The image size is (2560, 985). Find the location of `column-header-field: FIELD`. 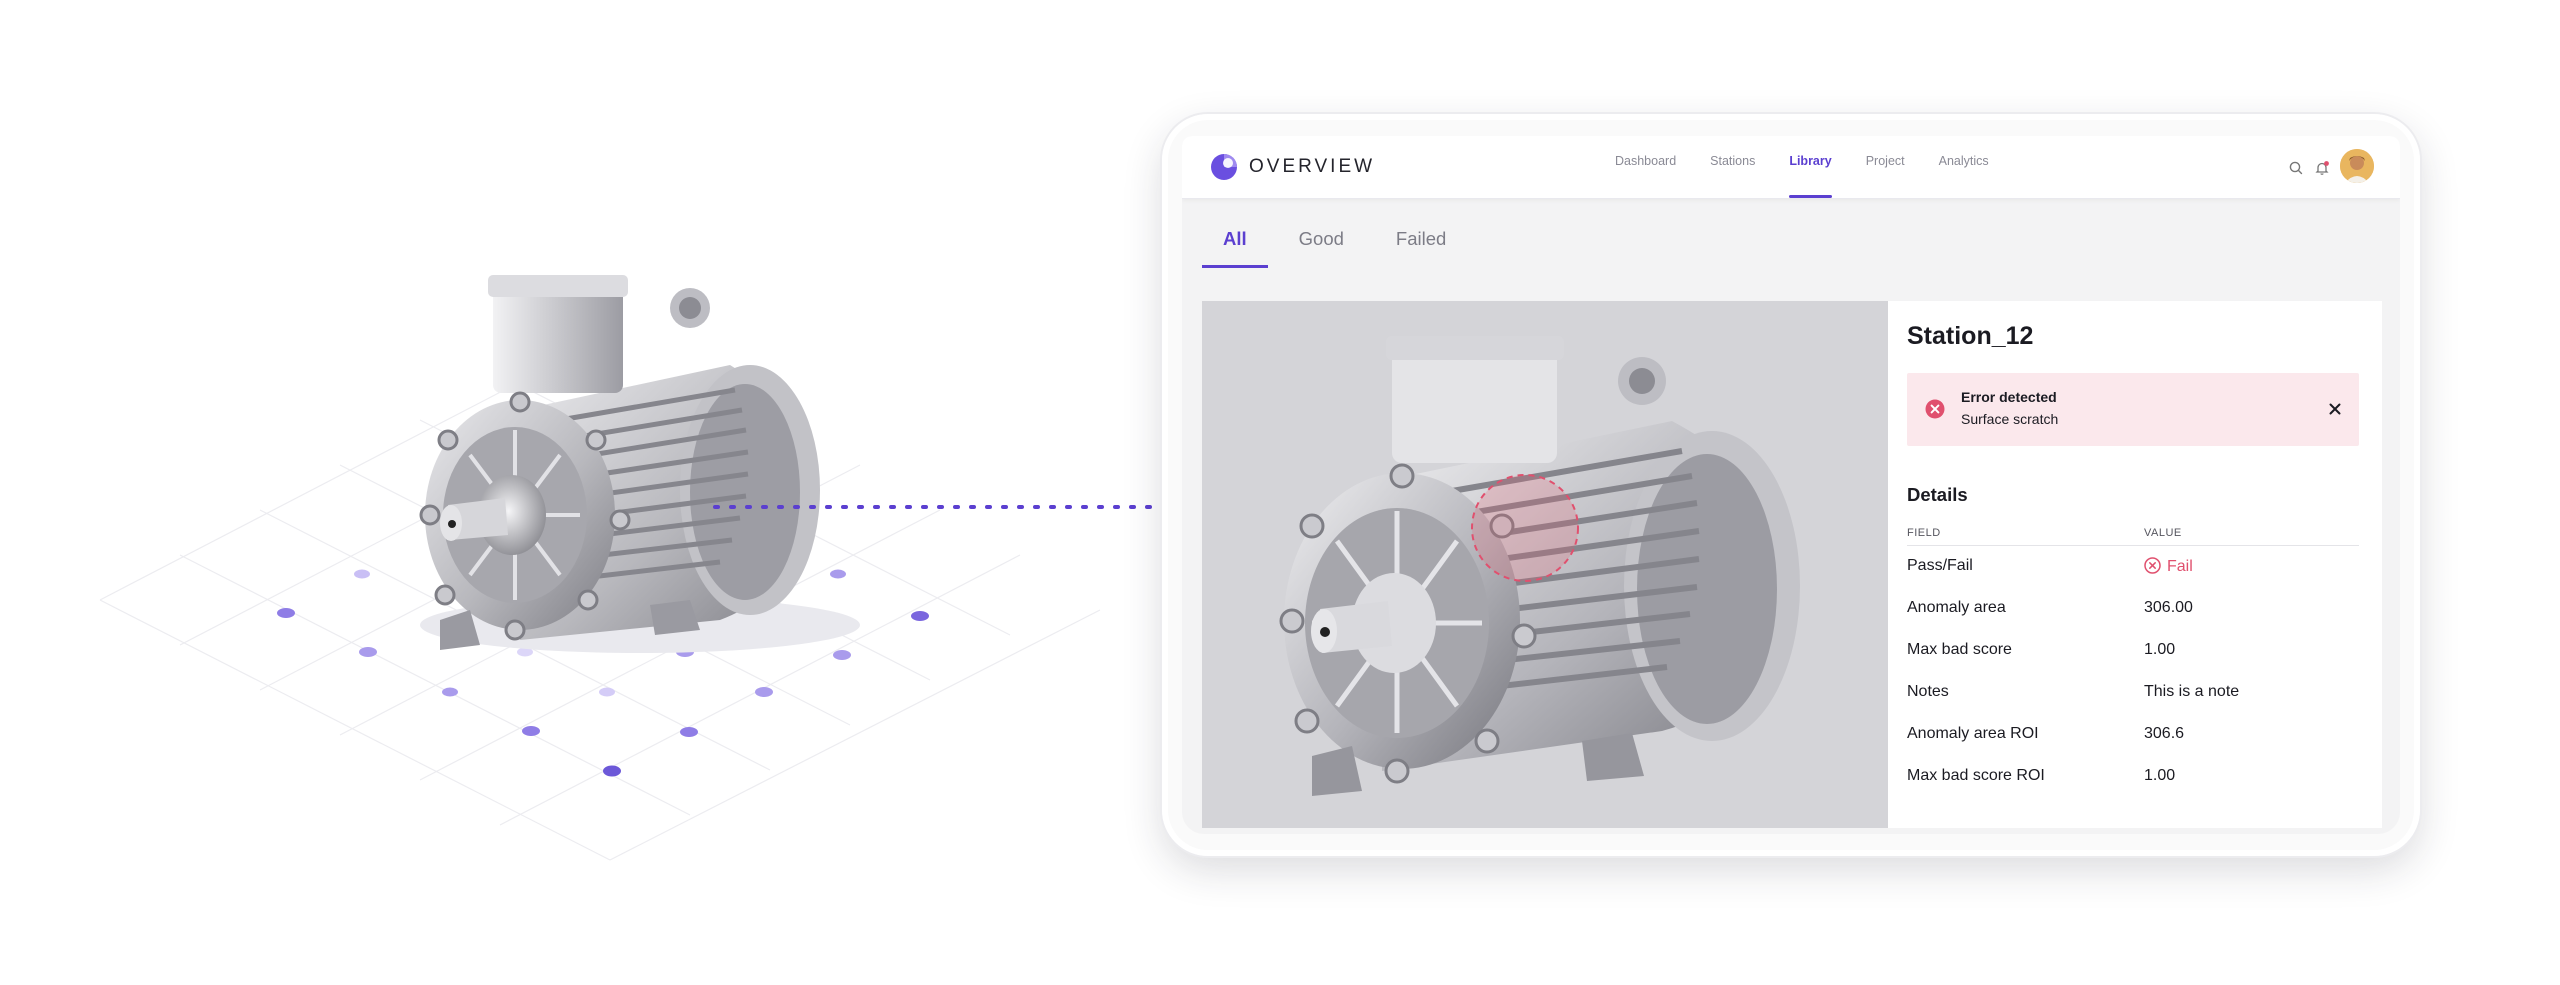

column-header-field: FIELD is located at coordinates (1924, 533).